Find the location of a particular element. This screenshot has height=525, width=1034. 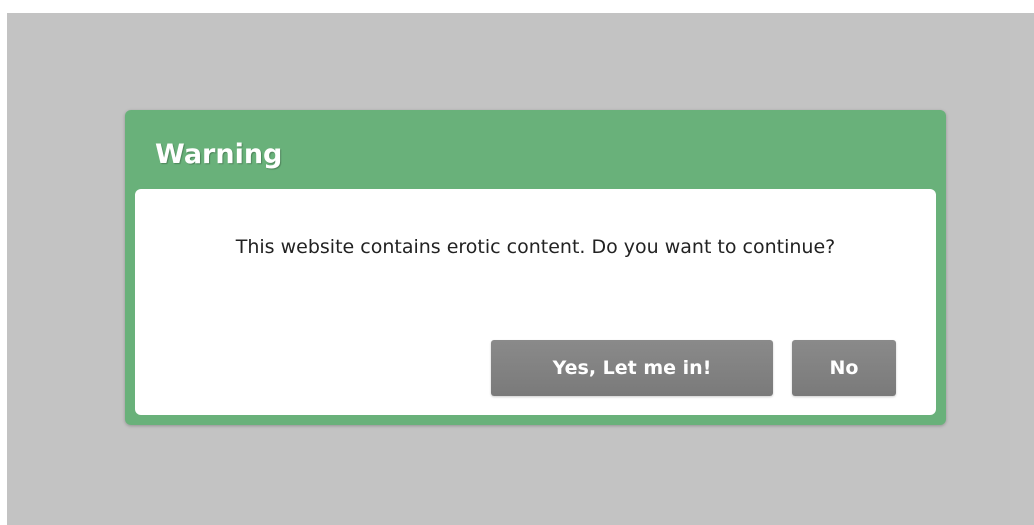

yes-let-me-in-button: Yes, Let me in! is located at coordinates (632, 368).